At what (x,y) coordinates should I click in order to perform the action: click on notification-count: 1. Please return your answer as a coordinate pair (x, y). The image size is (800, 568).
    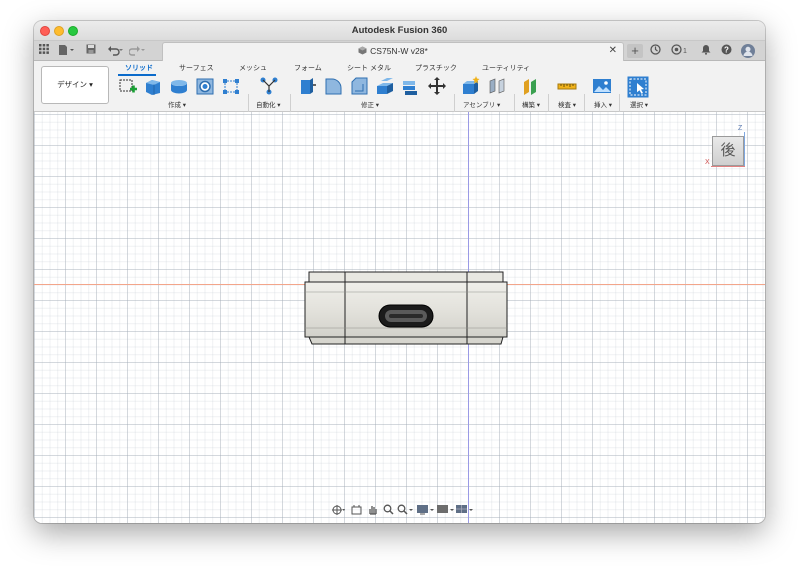
    Looking at the image, I should click on (685, 51).